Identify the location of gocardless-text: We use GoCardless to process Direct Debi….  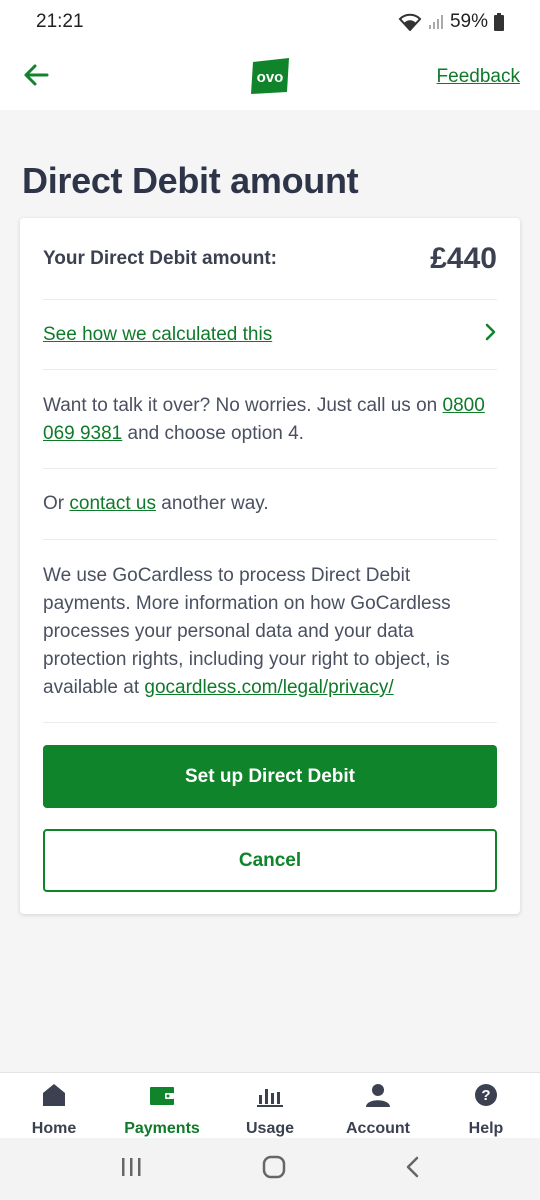
(270, 631).